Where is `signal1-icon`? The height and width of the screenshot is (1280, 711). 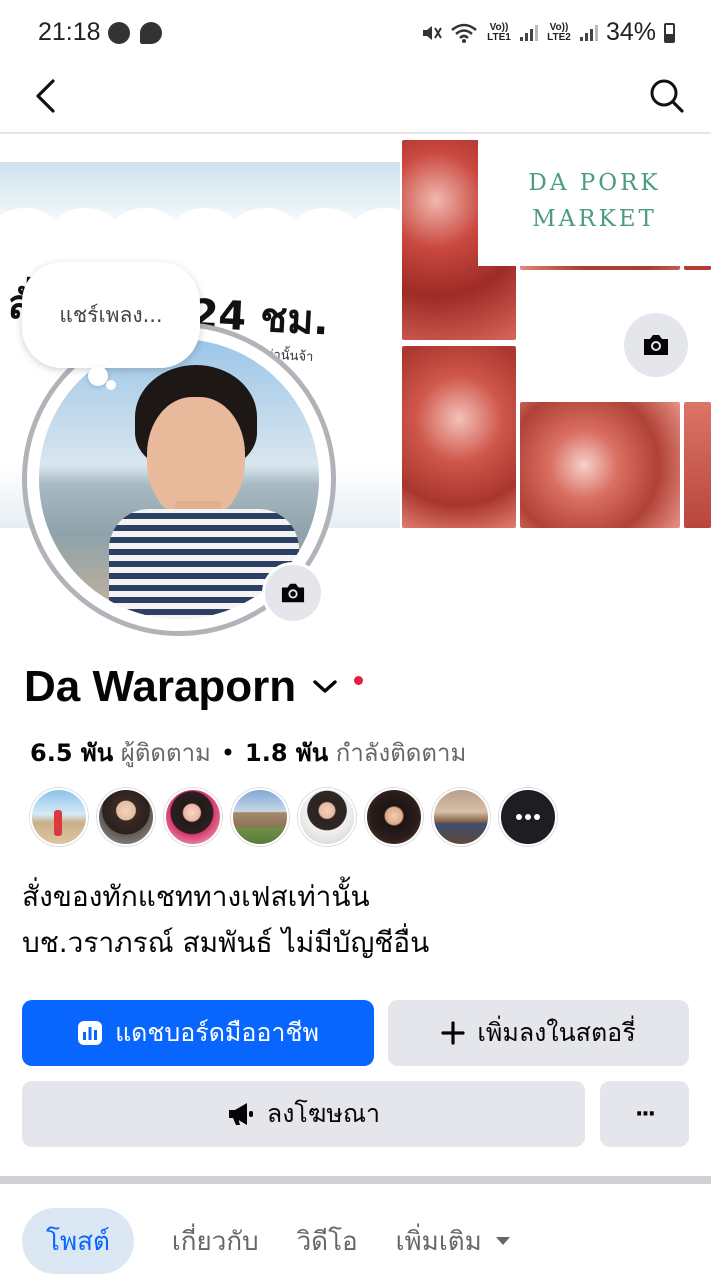
signal1-icon is located at coordinates (528, 32).